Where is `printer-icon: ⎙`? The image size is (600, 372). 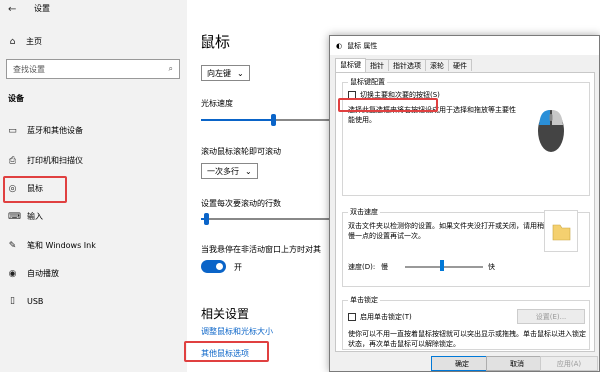 printer-icon: ⎙ is located at coordinates (12, 160).